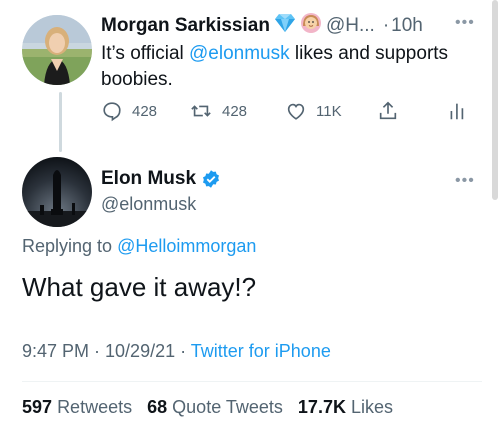 The width and height of the screenshot is (500, 436). Describe the element at coordinates (465, 23) in the screenshot. I see `parent-more-icon: •••` at that location.